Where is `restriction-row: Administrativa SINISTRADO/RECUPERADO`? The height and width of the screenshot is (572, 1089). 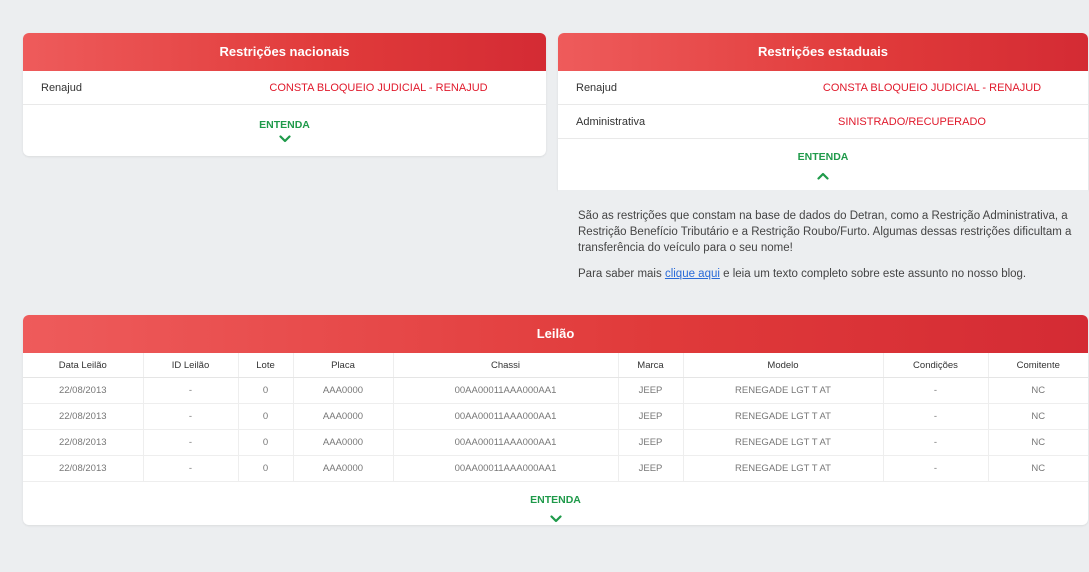 restriction-row: Administrativa SINISTRADO/RECUPERADO is located at coordinates (823, 122).